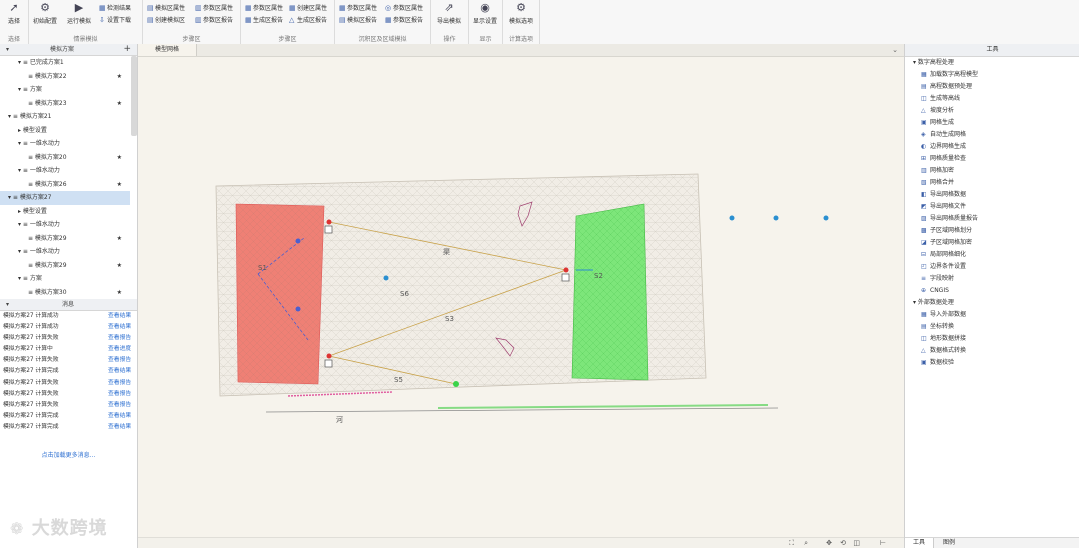 Image resolution: width=1079 pixels, height=548 pixels. I want to click on pan-icon: ✥, so click(829, 543).